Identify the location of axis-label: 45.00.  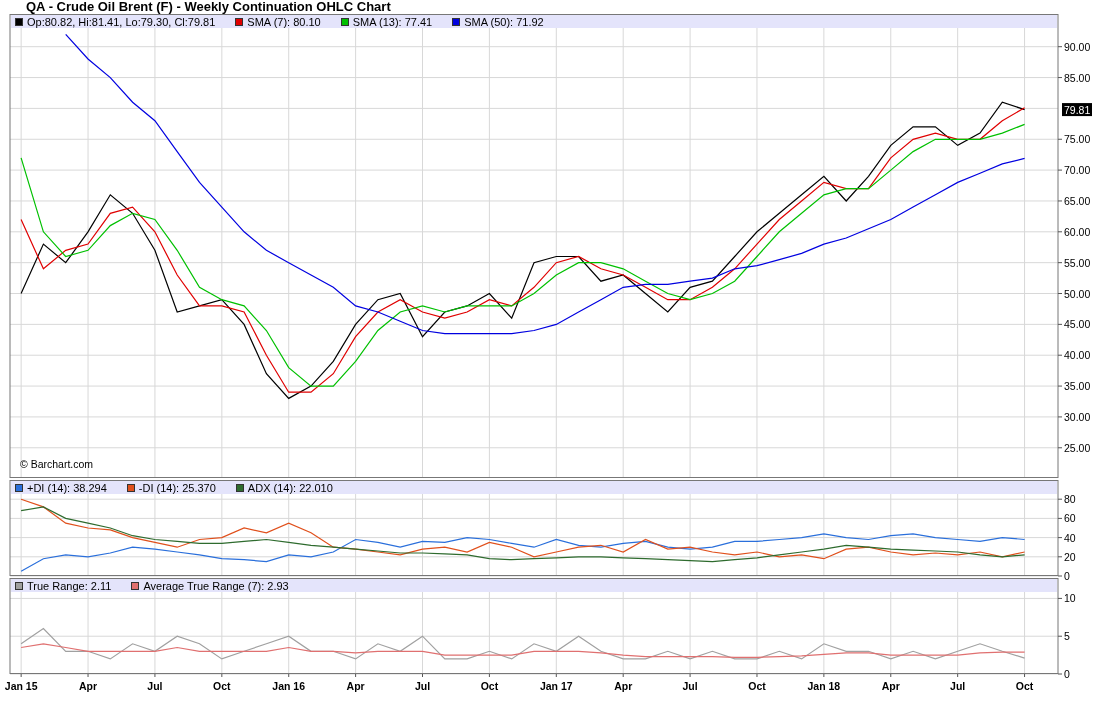
(1077, 324).